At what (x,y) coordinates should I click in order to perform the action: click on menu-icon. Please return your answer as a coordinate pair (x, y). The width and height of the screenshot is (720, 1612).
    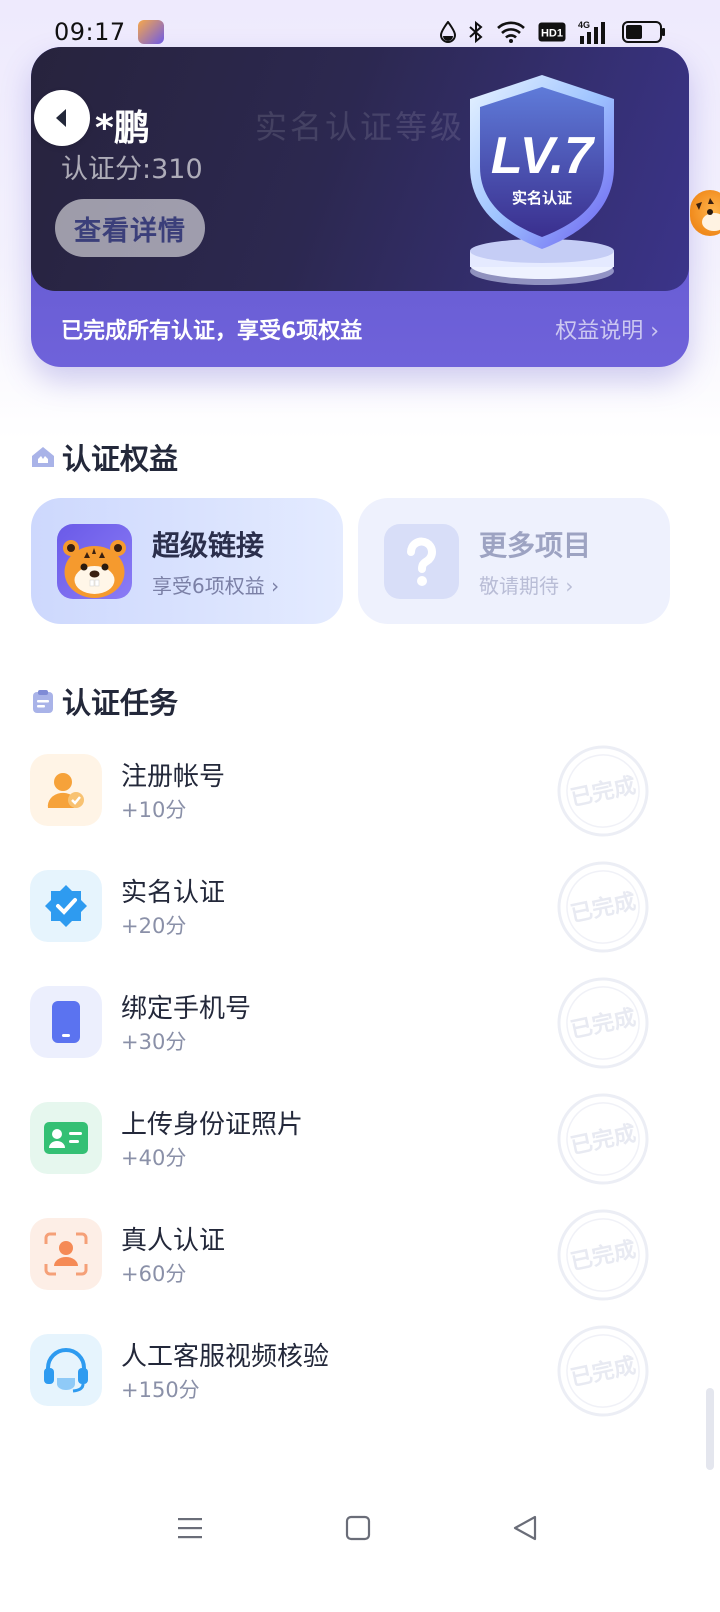
    Looking at the image, I should click on (190, 1528).